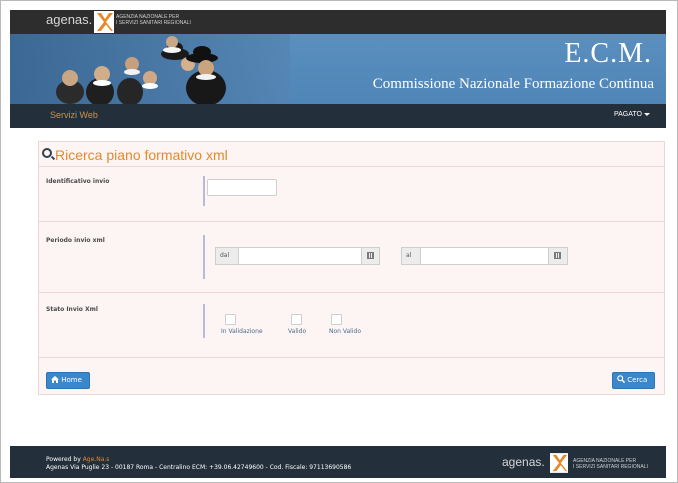 This screenshot has width=678, height=483. Describe the element at coordinates (637, 380) in the screenshot. I see `cerca-button-label: Cerca` at that location.